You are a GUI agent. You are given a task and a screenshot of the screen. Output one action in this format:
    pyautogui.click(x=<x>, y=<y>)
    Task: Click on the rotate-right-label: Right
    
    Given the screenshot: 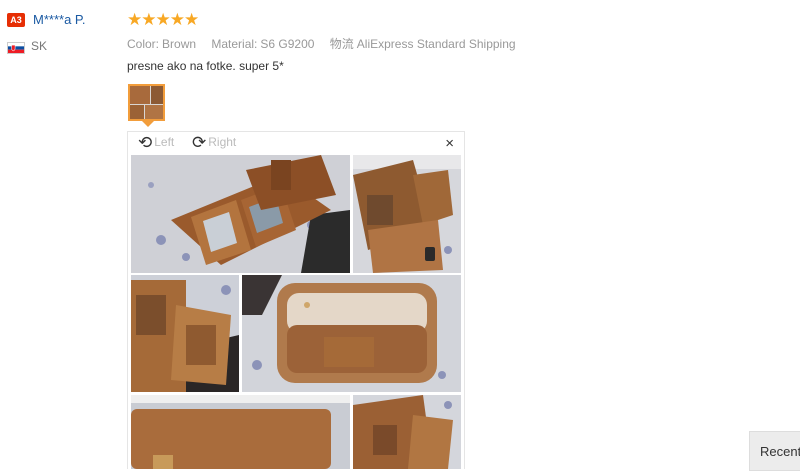 What is the action you would take?
    pyautogui.click(x=222, y=142)
    